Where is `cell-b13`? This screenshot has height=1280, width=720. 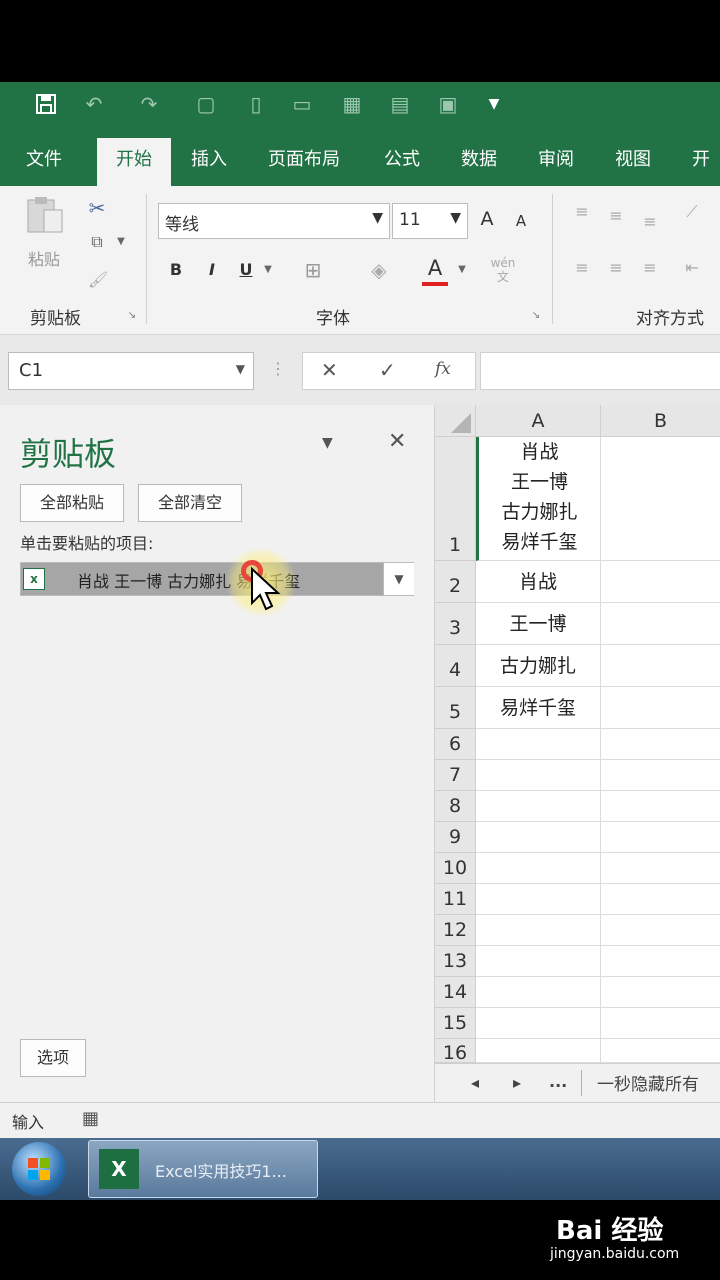
cell-b13 is located at coordinates (660, 961).